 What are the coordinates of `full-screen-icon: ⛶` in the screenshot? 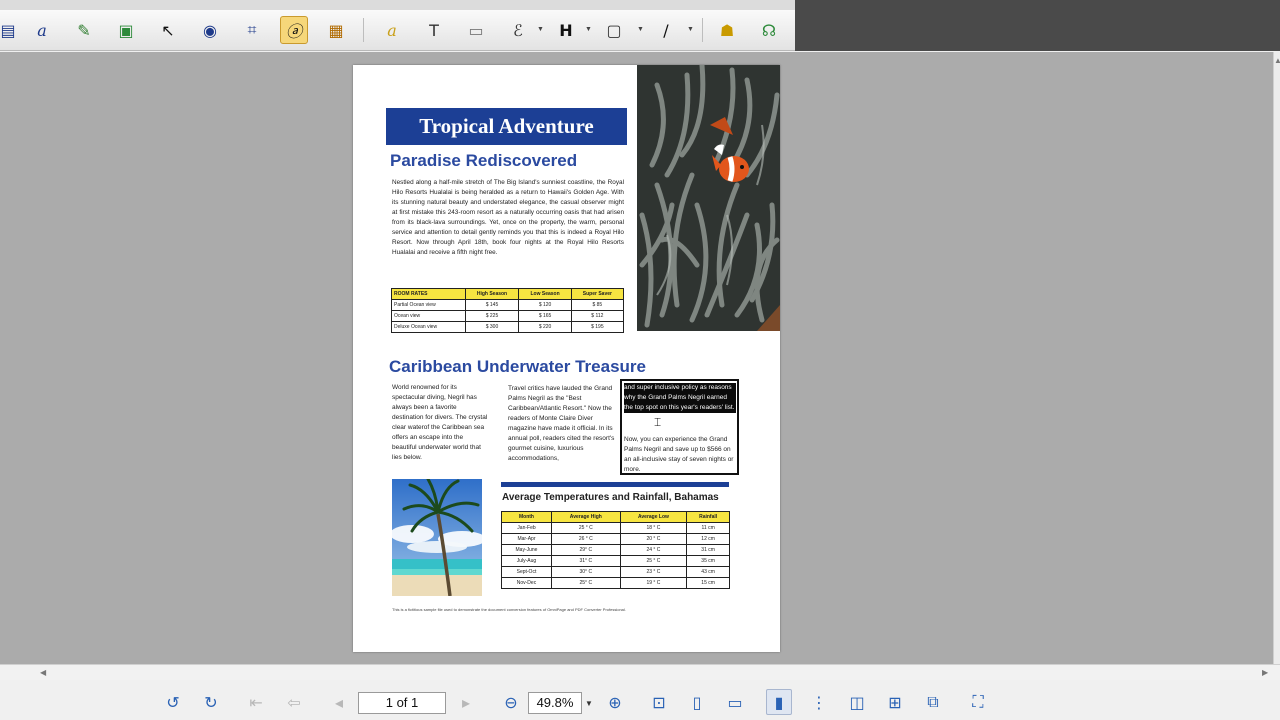 It's located at (978, 702).